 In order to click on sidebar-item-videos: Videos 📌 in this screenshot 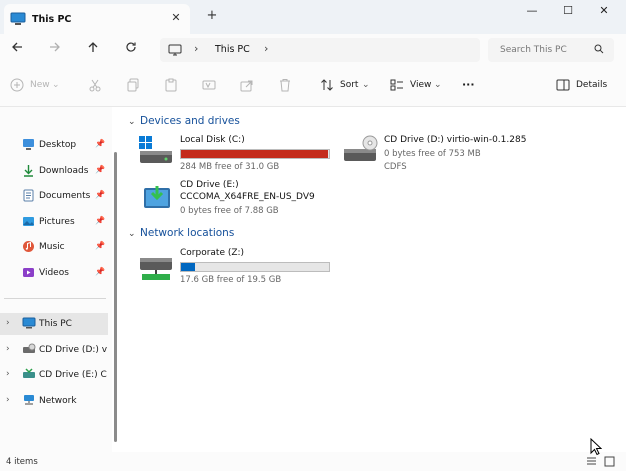, I will do `click(54, 273)`.